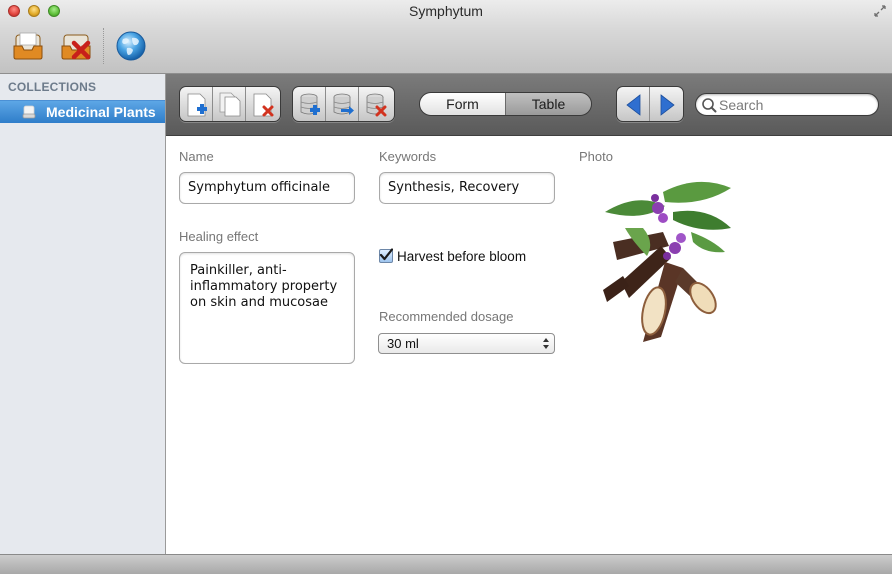 The height and width of the screenshot is (574, 892). I want to click on delete-field-button, so click(262, 104).